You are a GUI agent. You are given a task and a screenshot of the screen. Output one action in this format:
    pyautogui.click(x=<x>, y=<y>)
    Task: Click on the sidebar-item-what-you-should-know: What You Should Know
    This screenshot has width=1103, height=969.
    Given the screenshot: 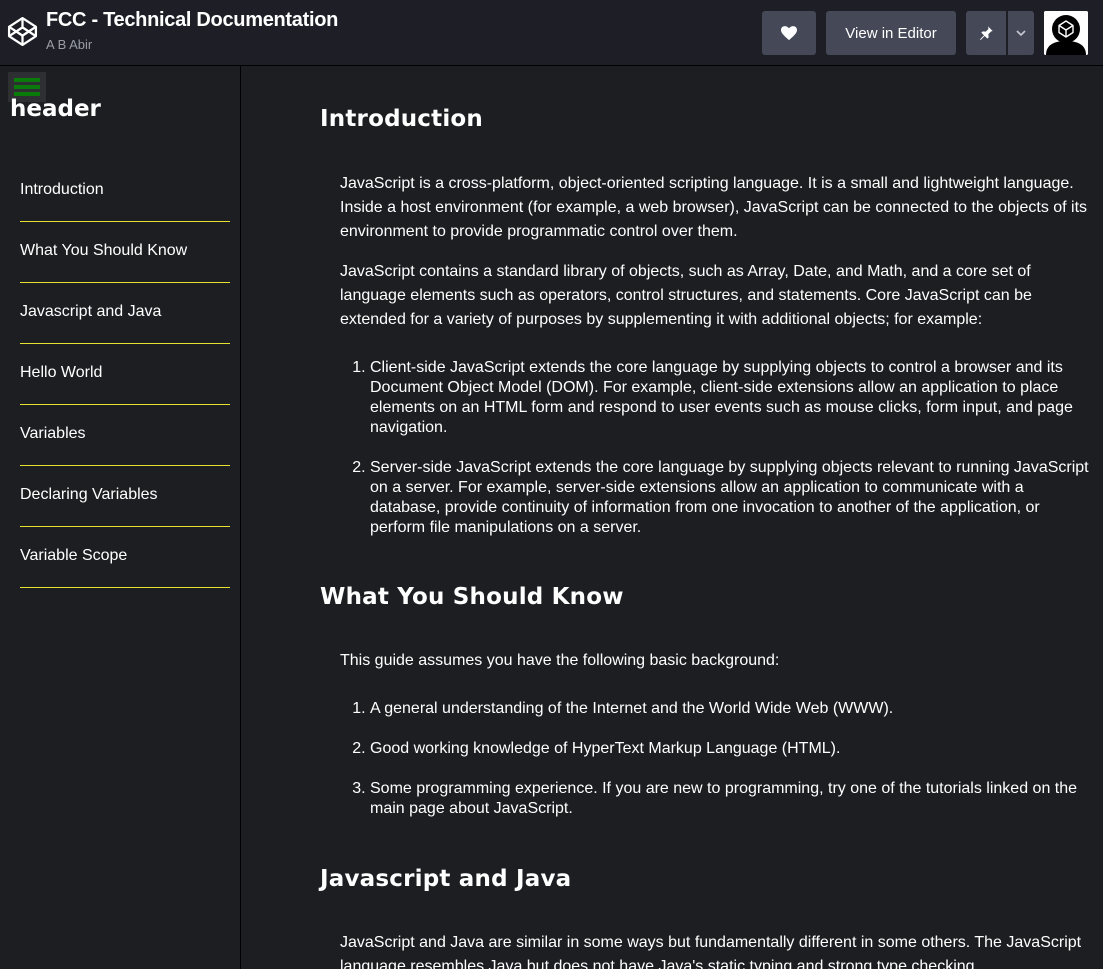 What is the action you would take?
    pyautogui.click(x=125, y=252)
    